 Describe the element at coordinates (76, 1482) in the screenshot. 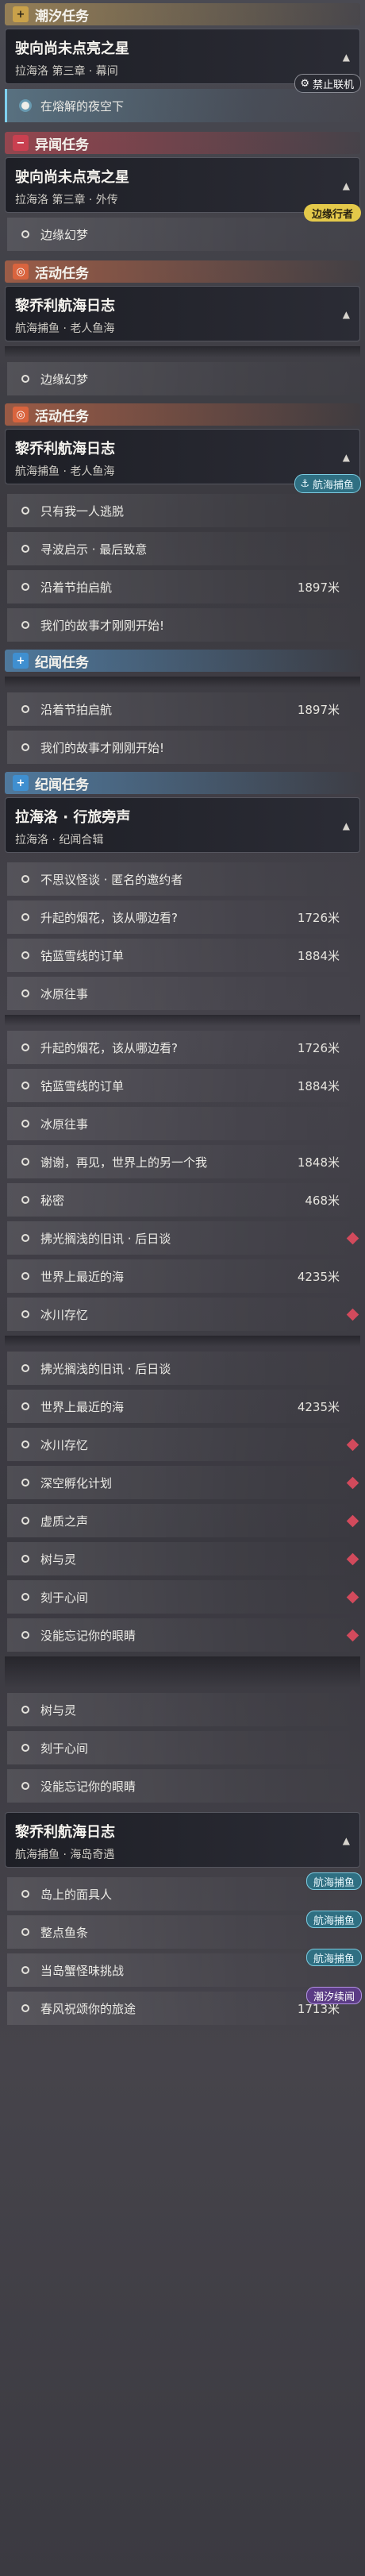

I see `quest-step-label: 深空孵化计划` at that location.